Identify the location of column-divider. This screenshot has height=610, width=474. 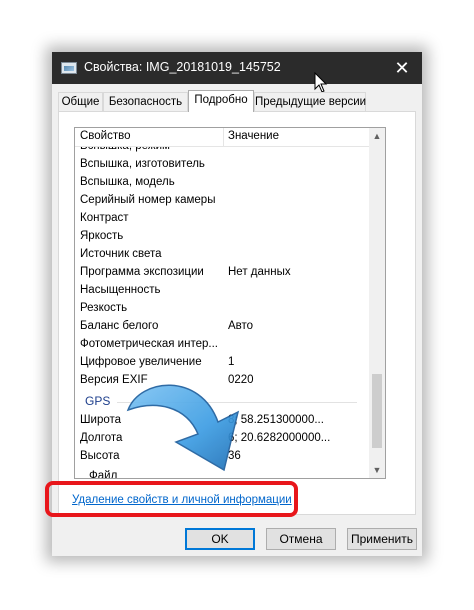
(223, 137).